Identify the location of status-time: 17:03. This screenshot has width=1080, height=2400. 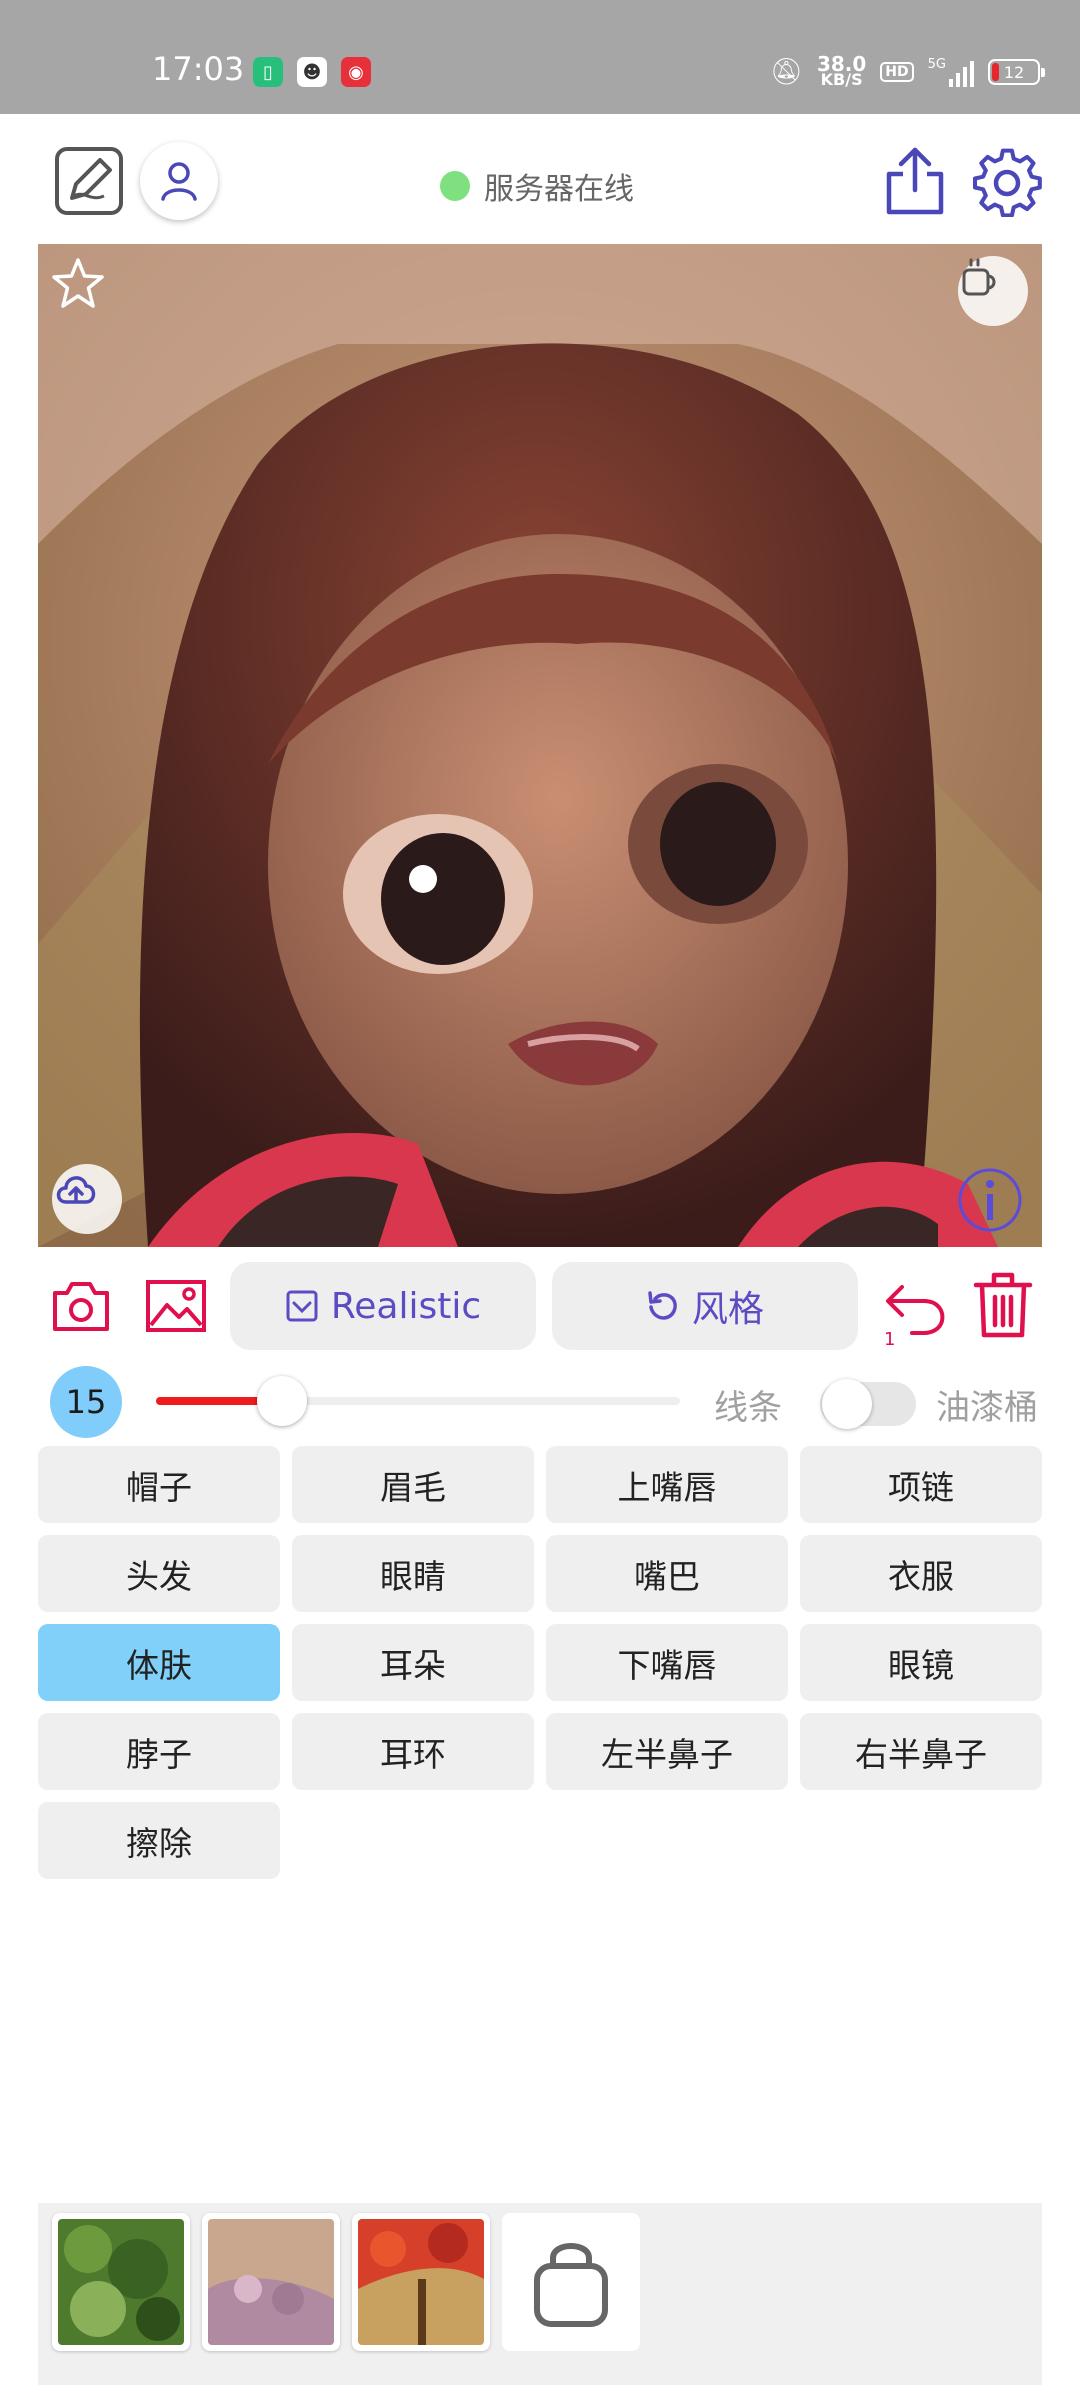
(198, 69).